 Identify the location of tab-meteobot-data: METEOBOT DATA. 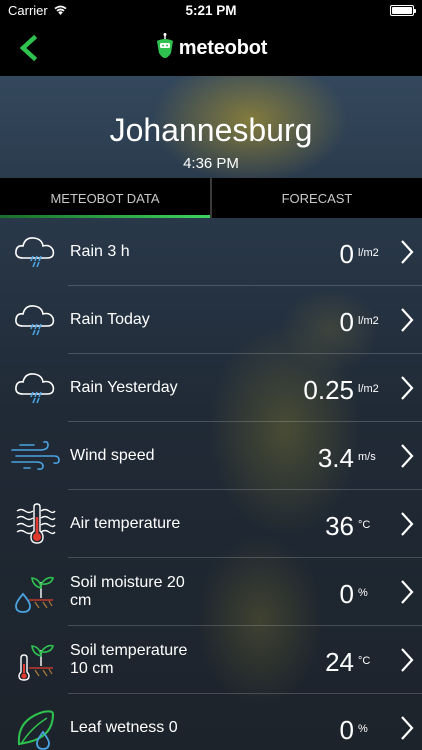
(105, 198).